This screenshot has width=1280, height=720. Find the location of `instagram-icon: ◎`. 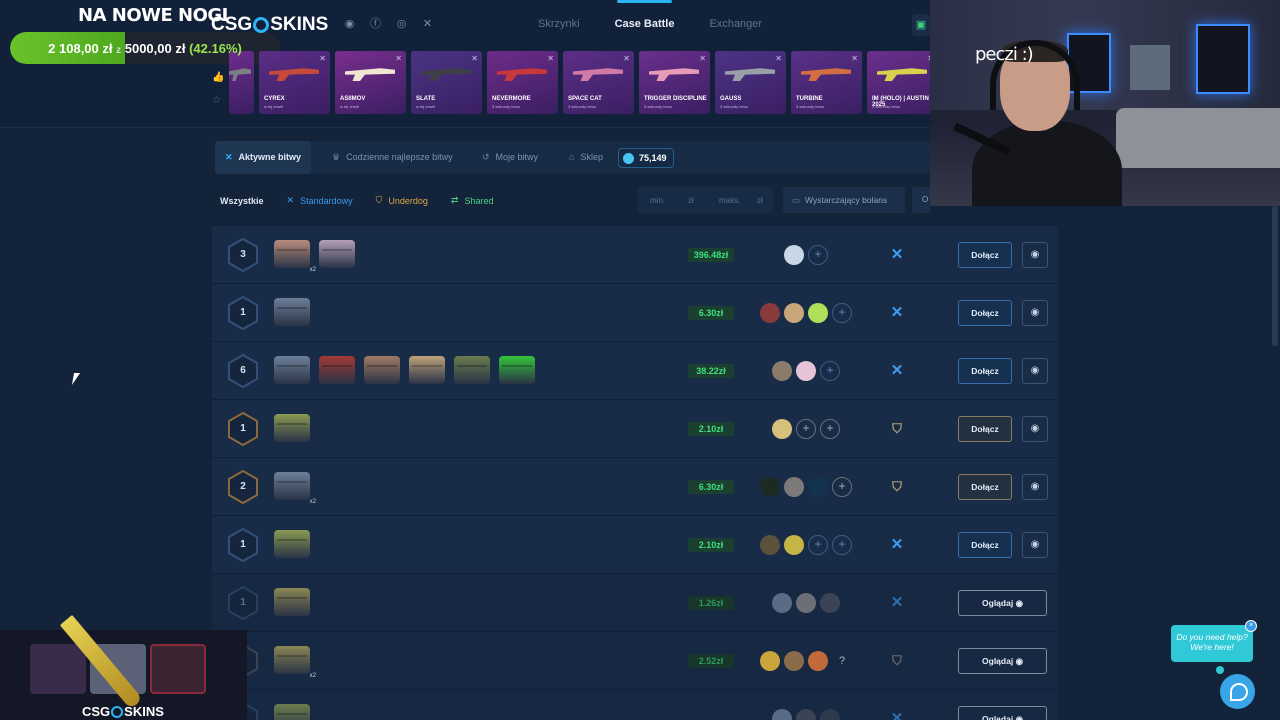

instagram-icon: ◎ is located at coordinates (401, 24).